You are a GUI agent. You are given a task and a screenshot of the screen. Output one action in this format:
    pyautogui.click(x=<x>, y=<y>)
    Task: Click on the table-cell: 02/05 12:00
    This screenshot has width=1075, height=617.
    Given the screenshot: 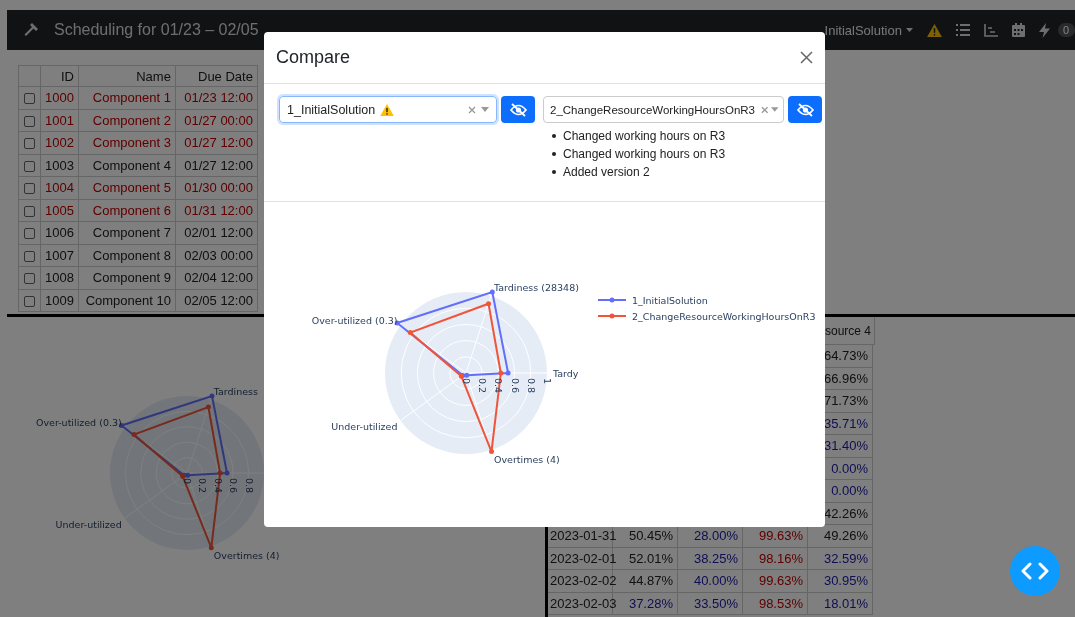 What is the action you would take?
    pyautogui.click(x=216, y=300)
    